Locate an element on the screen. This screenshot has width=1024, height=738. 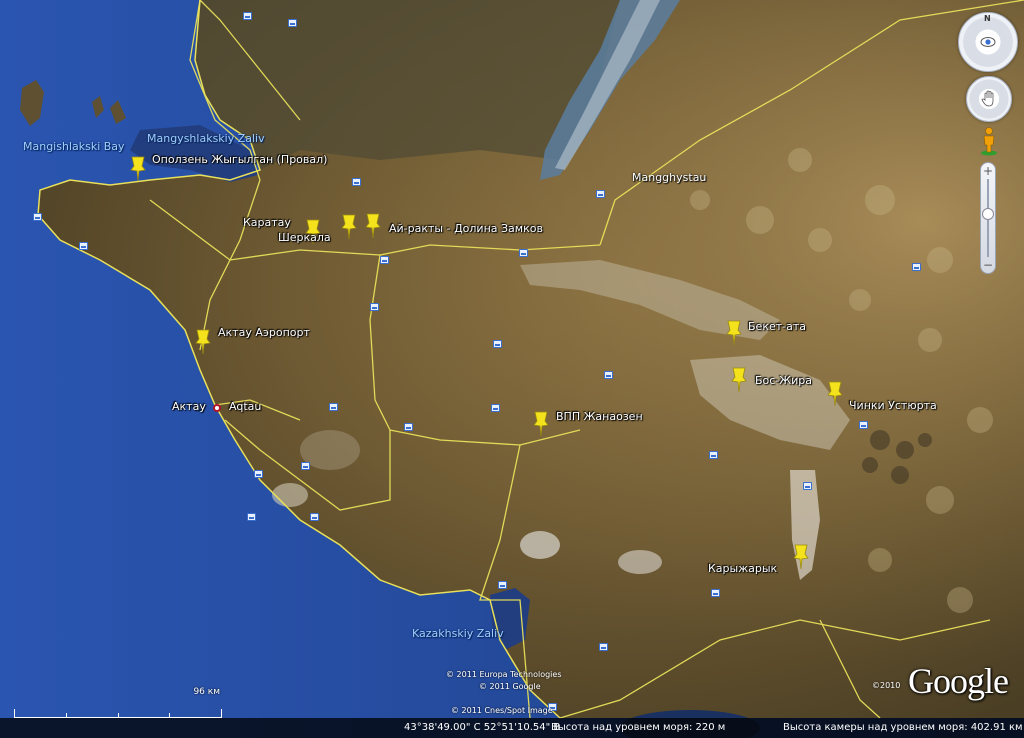
city-marker is located at coordinates (217, 408).